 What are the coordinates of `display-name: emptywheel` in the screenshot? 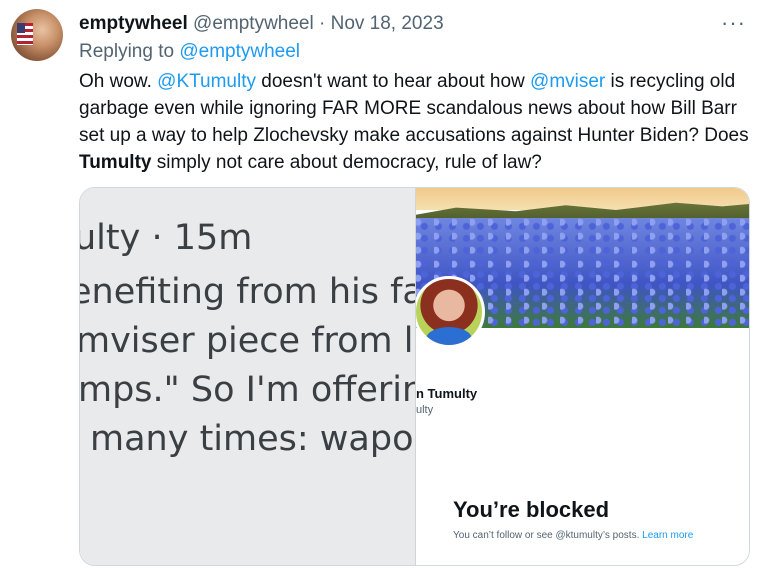 It's located at (133, 23).